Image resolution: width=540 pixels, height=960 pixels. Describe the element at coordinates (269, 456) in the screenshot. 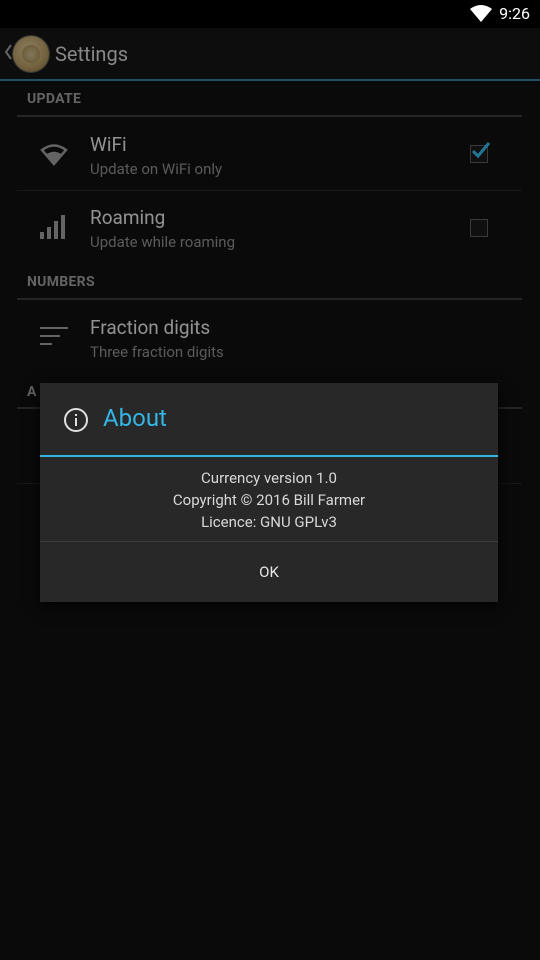

I see `dialog-title-divider` at that location.